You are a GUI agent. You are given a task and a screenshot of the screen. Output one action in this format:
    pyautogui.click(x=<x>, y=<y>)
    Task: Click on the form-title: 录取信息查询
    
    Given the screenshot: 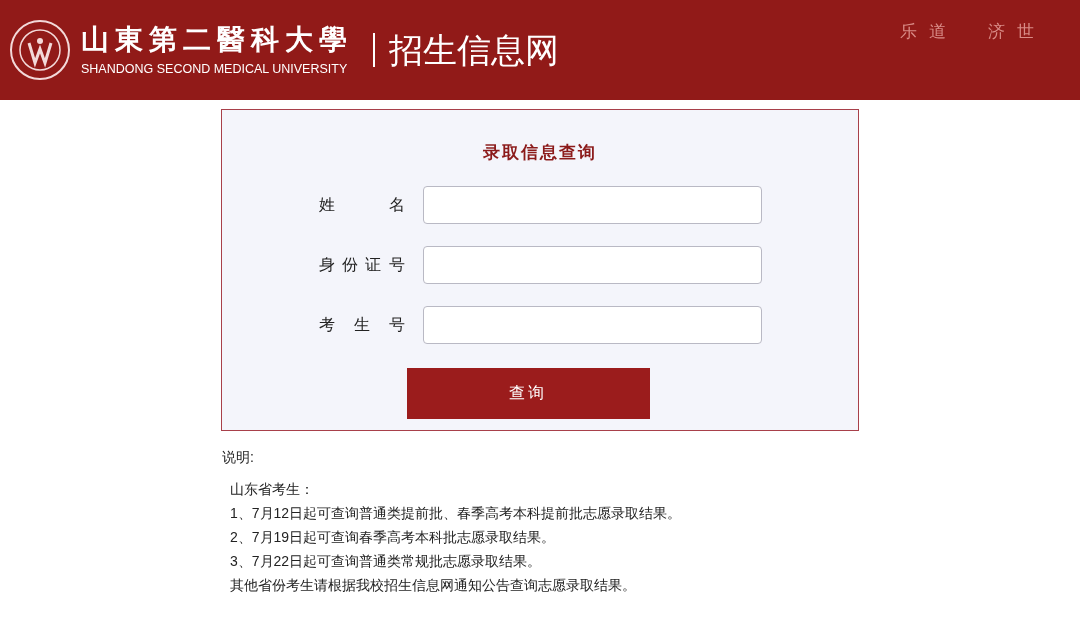 What is the action you would take?
    pyautogui.click(x=540, y=153)
    